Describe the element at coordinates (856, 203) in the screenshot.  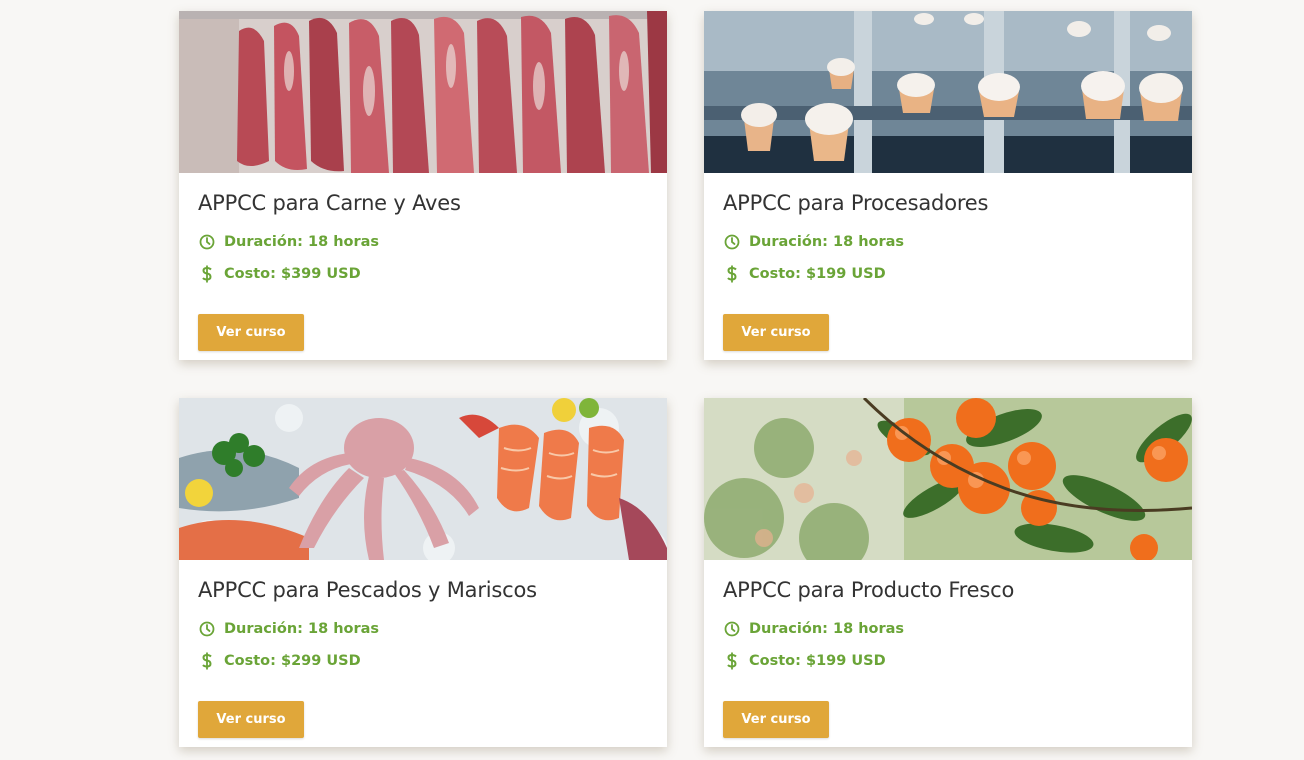
I see `course-title: APPCC para Procesadores` at that location.